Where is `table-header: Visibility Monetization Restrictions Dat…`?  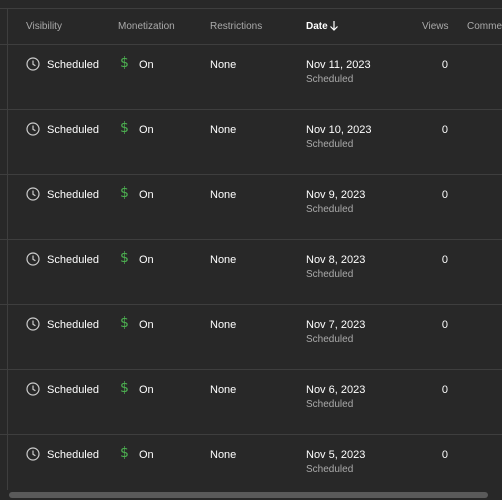
table-header: Visibility Monetization Restrictions Dat… is located at coordinates (251, 27).